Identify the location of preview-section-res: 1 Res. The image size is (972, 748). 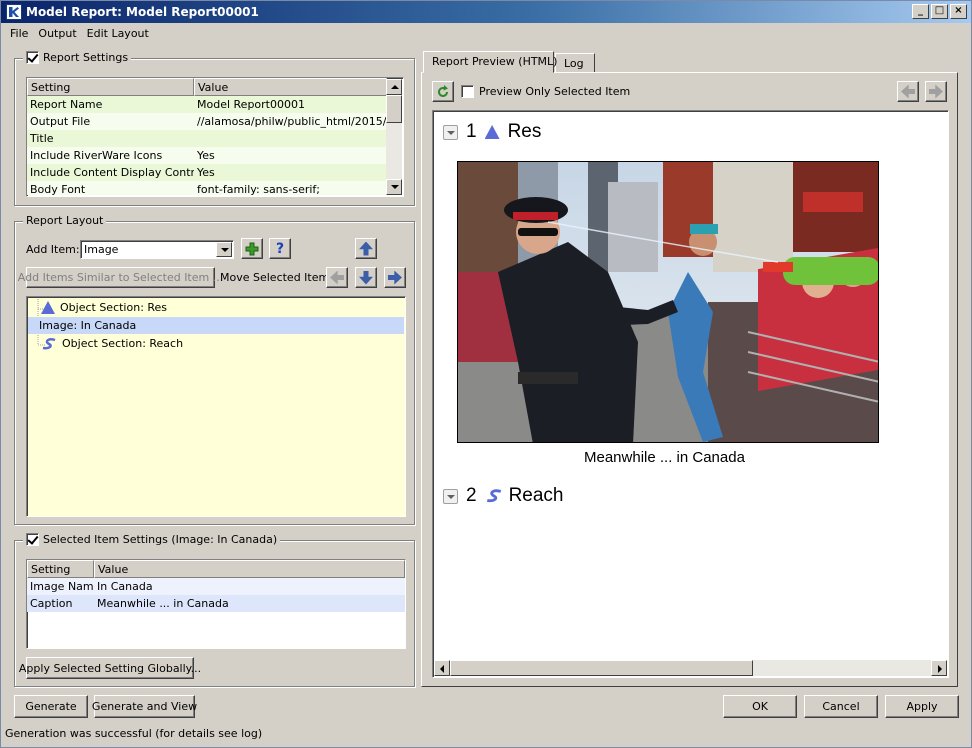
(492, 132).